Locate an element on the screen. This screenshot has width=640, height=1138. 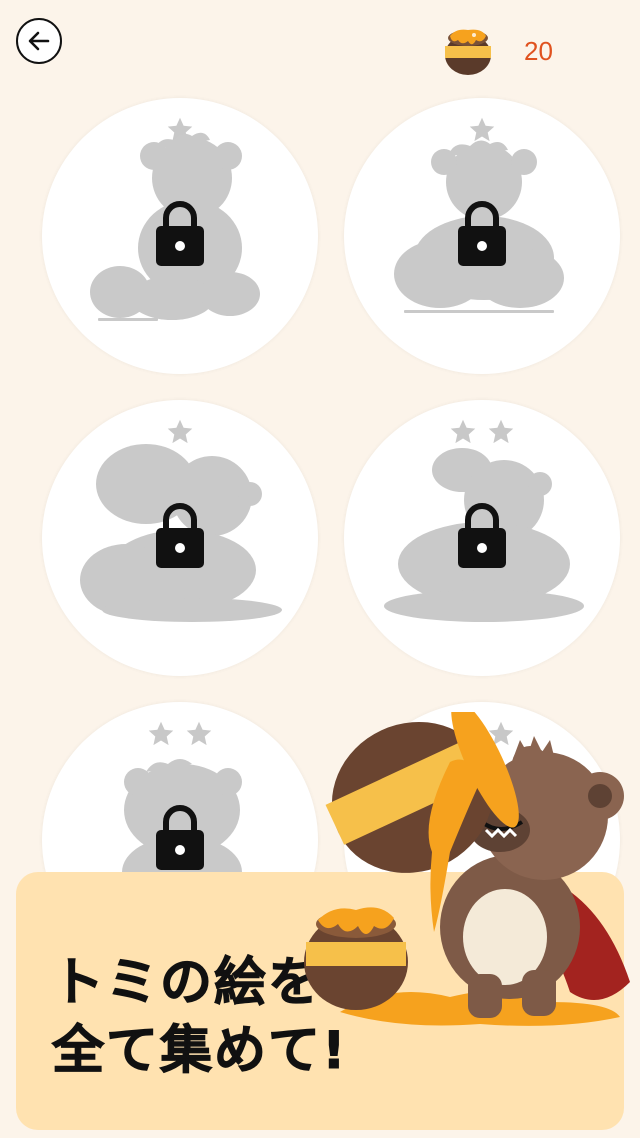
honey-pot-icon is located at coordinates (468, 52).